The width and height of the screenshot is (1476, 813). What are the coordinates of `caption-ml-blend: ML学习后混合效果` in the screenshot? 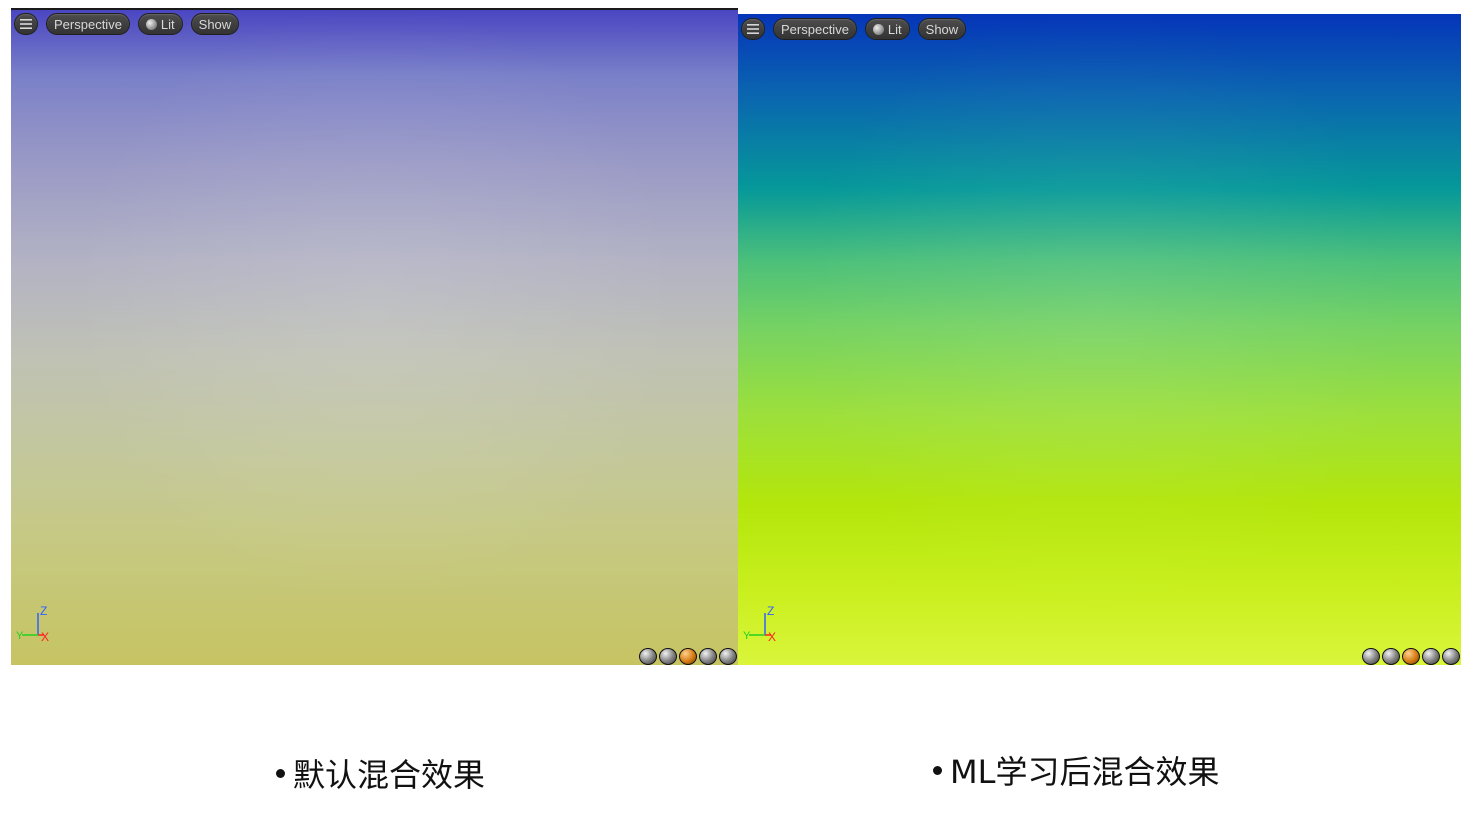 It's located at (1076, 770).